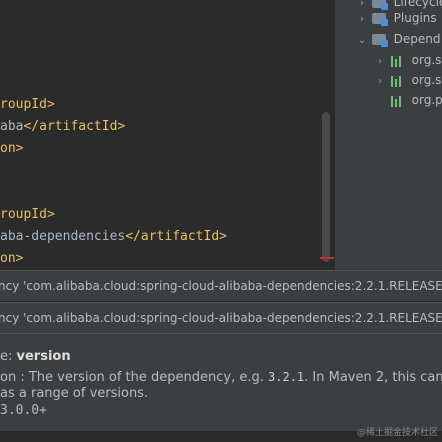 The image size is (442, 442). I want to click on error-marker, so click(327, 258).